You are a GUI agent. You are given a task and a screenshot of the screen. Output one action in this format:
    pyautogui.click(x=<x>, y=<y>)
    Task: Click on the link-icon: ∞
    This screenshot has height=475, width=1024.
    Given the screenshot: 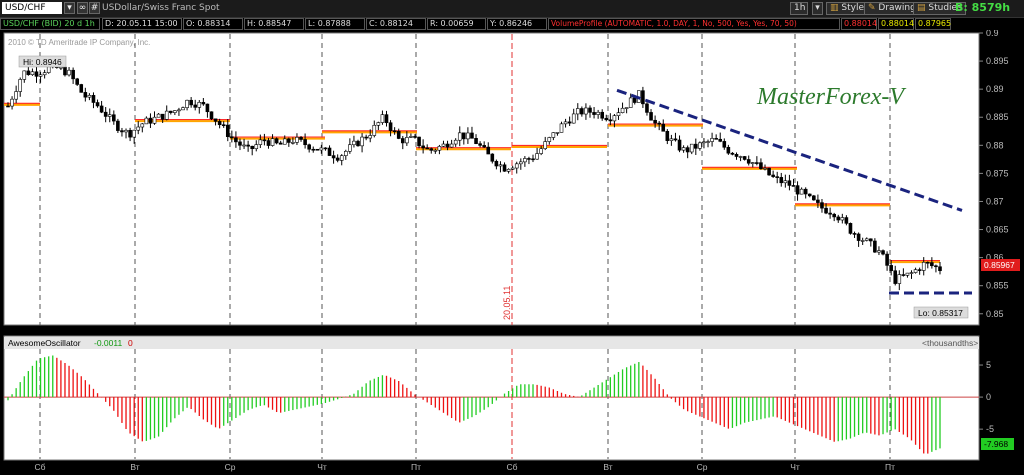 What is the action you would take?
    pyautogui.click(x=82, y=8)
    